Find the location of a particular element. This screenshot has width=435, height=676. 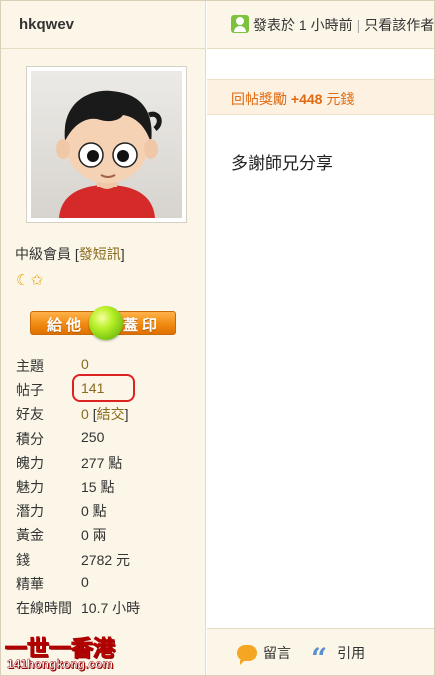

cartoon-boy-icon is located at coordinates (109, 154).